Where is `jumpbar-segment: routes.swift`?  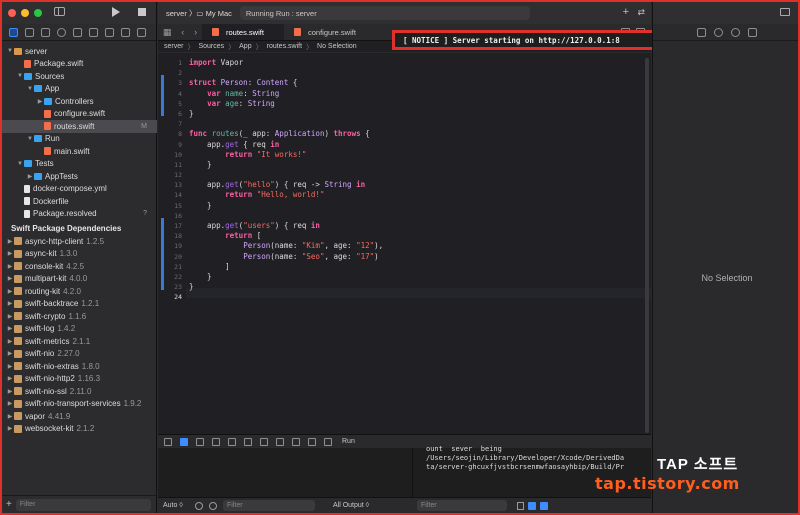 jumpbar-segment: routes.swift is located at coordinates (284, 46).